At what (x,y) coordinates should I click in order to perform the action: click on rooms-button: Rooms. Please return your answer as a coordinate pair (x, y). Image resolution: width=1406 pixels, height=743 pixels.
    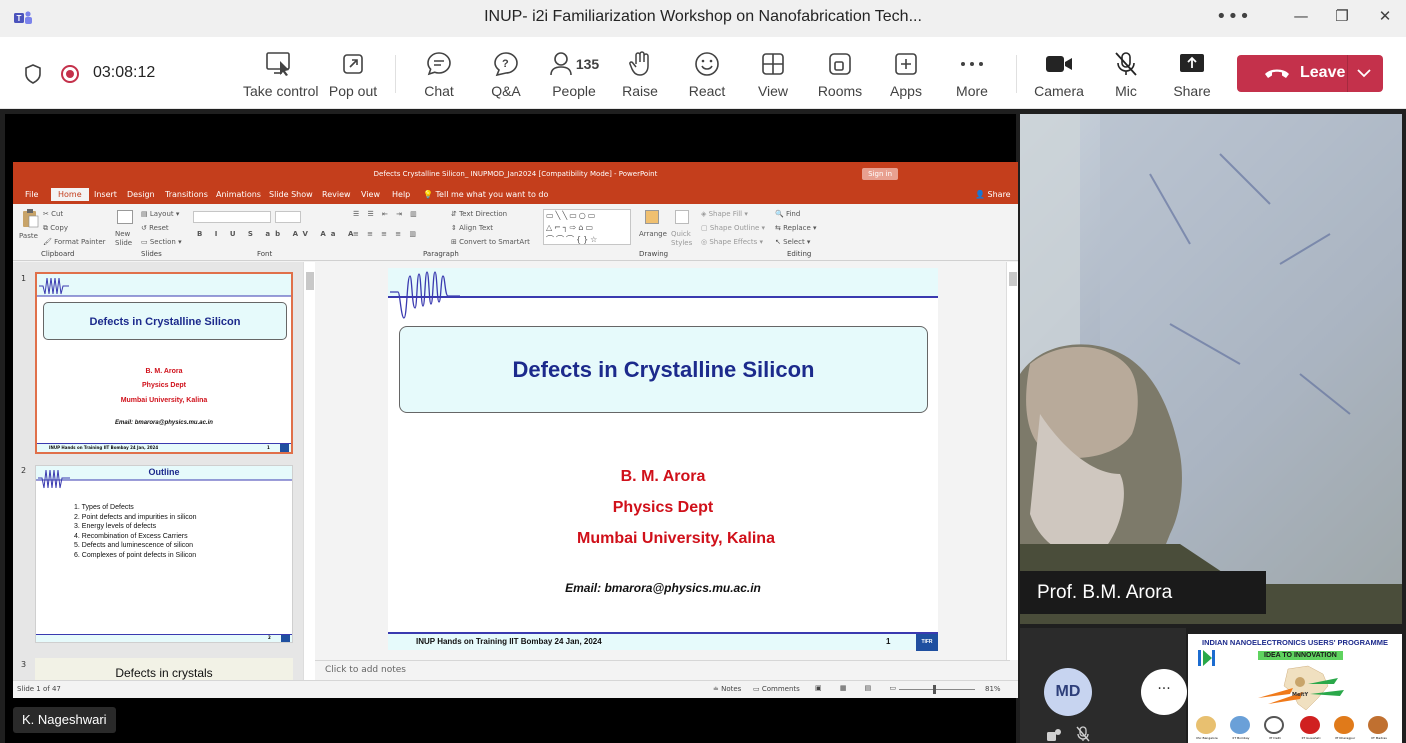
    Looking at the image, I should click on (840, 75).